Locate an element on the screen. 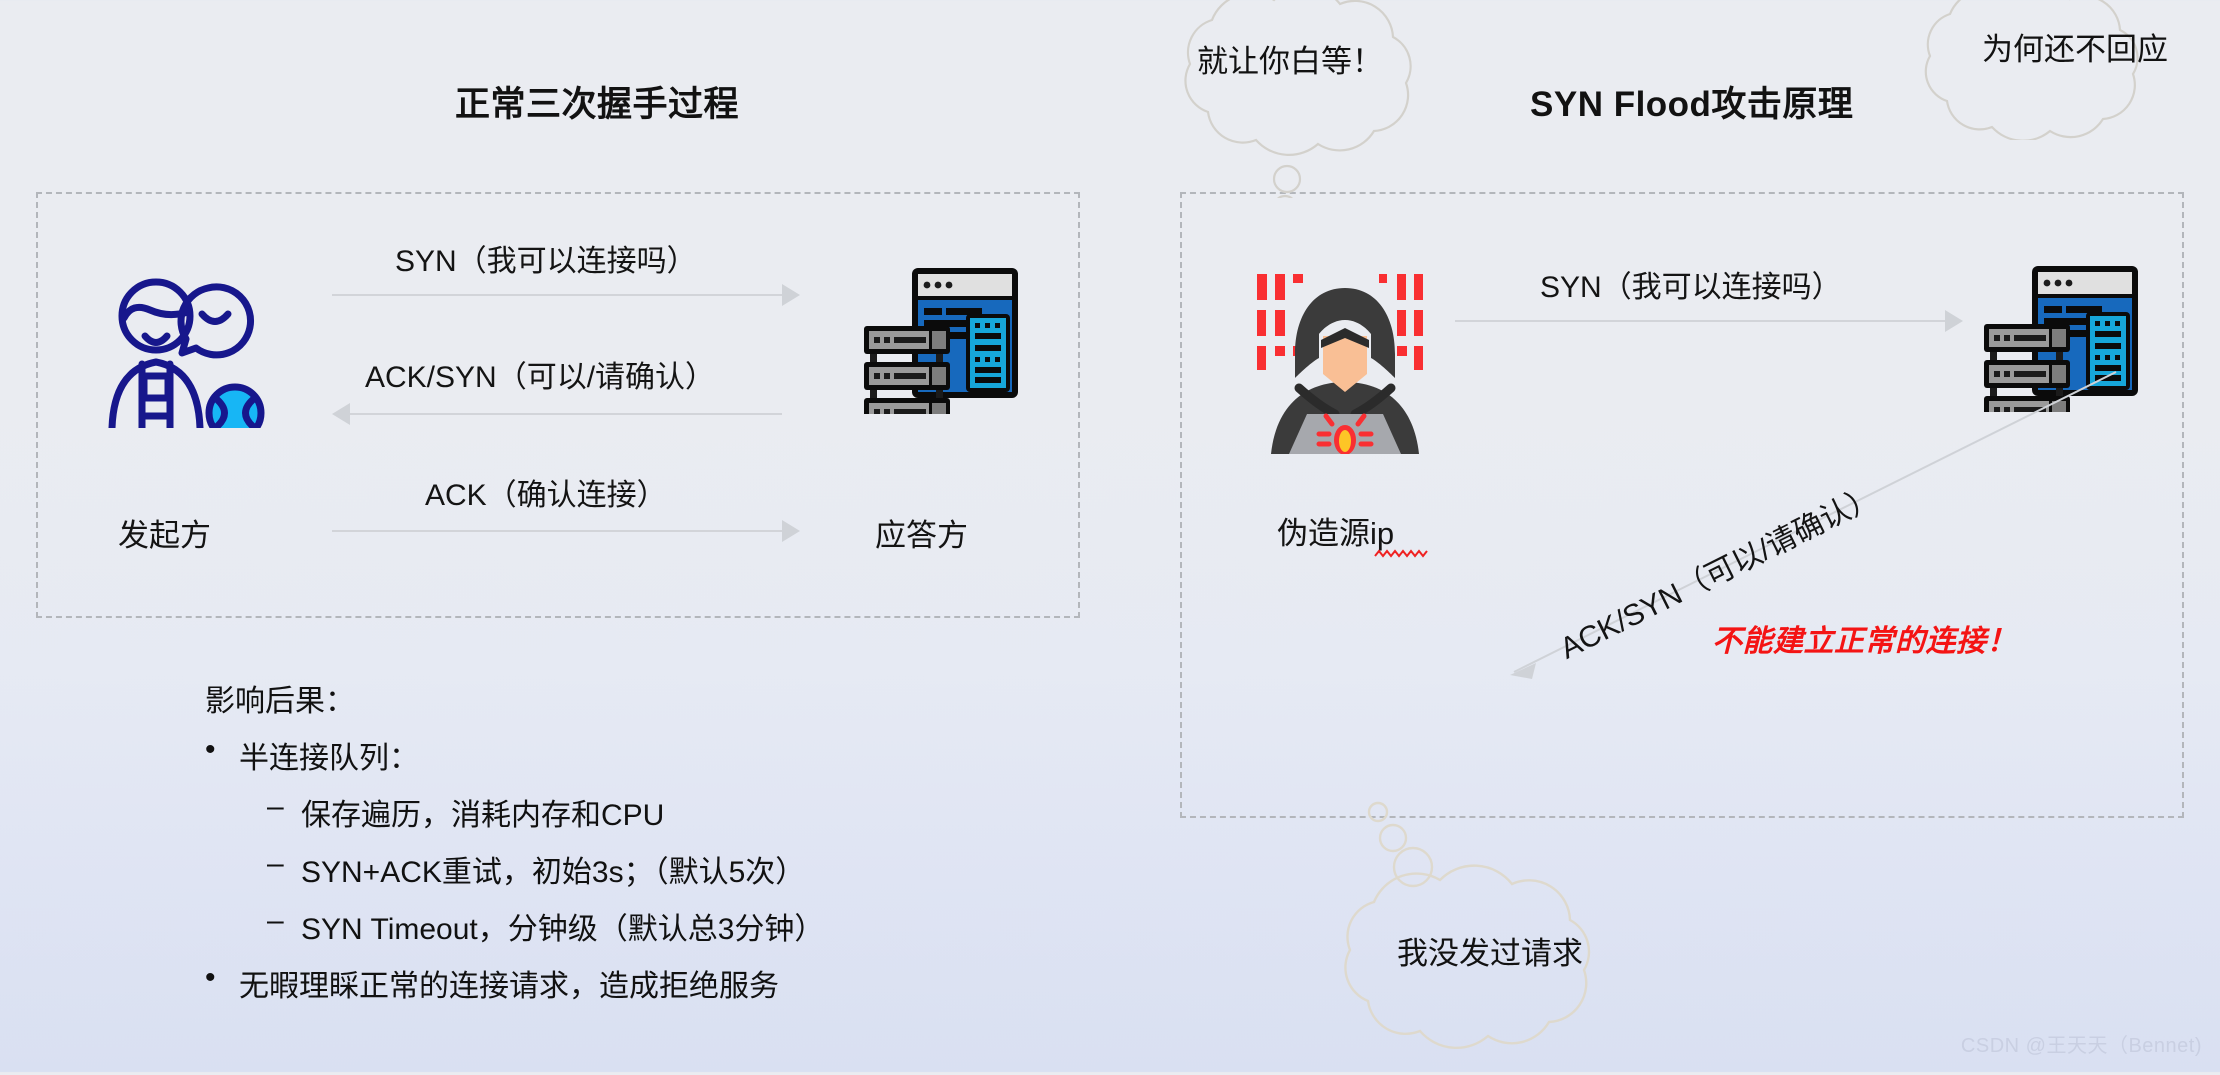  consequence-item-2: – 保存遍历，消耗内存和CPU is located at coordinates (514, 812).